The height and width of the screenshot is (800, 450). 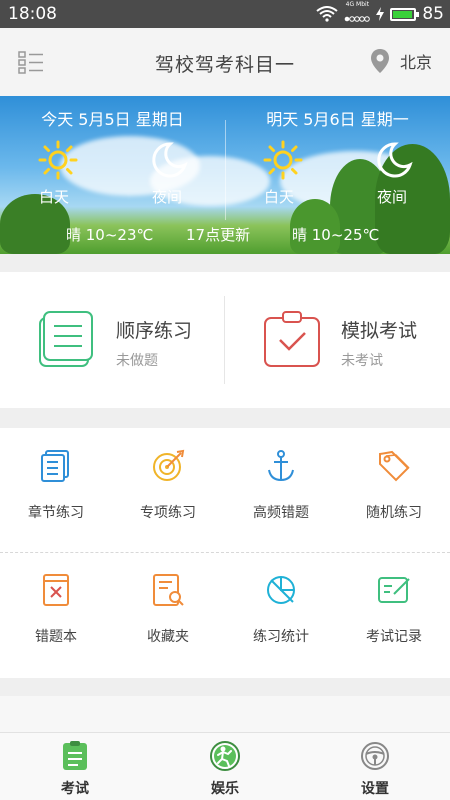 I want to click on tomorrow-night-label: 夜间, so click(x=392, y=197).